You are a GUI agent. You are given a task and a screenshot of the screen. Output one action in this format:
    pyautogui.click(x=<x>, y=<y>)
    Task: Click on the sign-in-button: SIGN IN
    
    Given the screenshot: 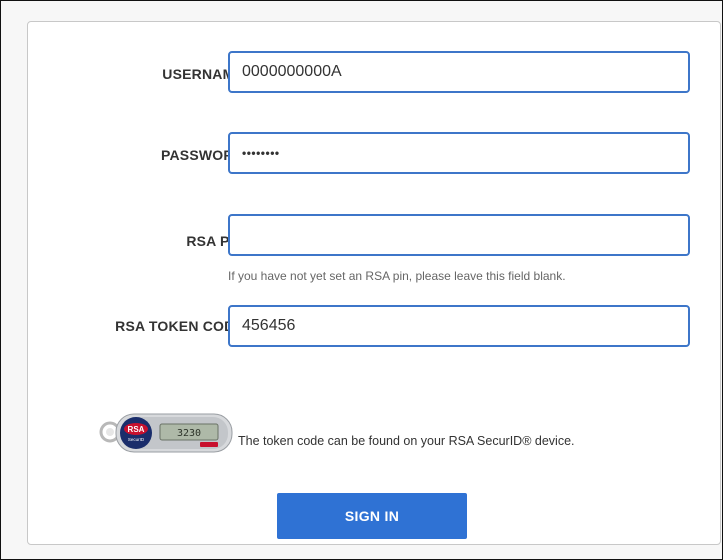 What is the action you would take?
    pyautogui.click(x=372, y=516)
    